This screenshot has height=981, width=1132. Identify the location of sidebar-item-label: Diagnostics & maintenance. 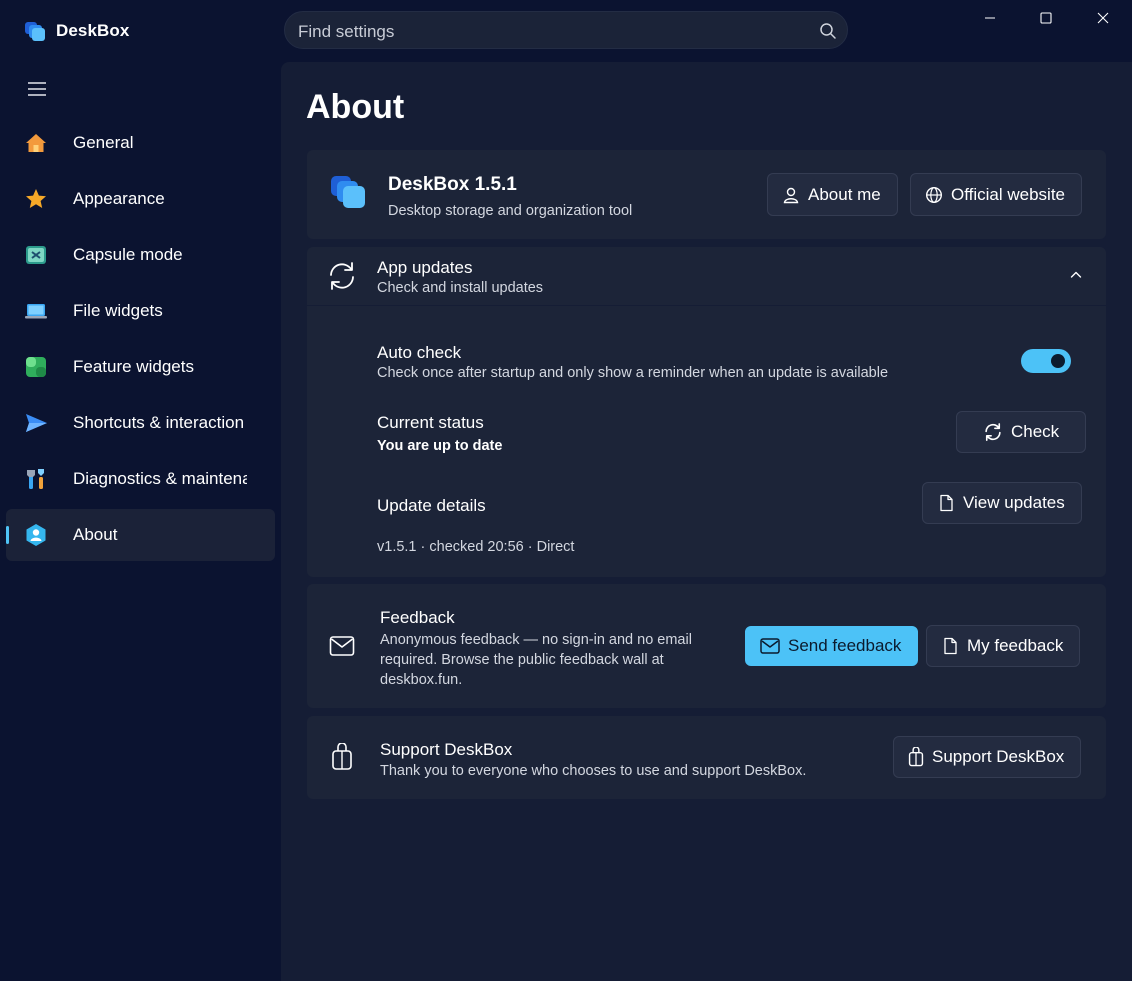
(160, 478).